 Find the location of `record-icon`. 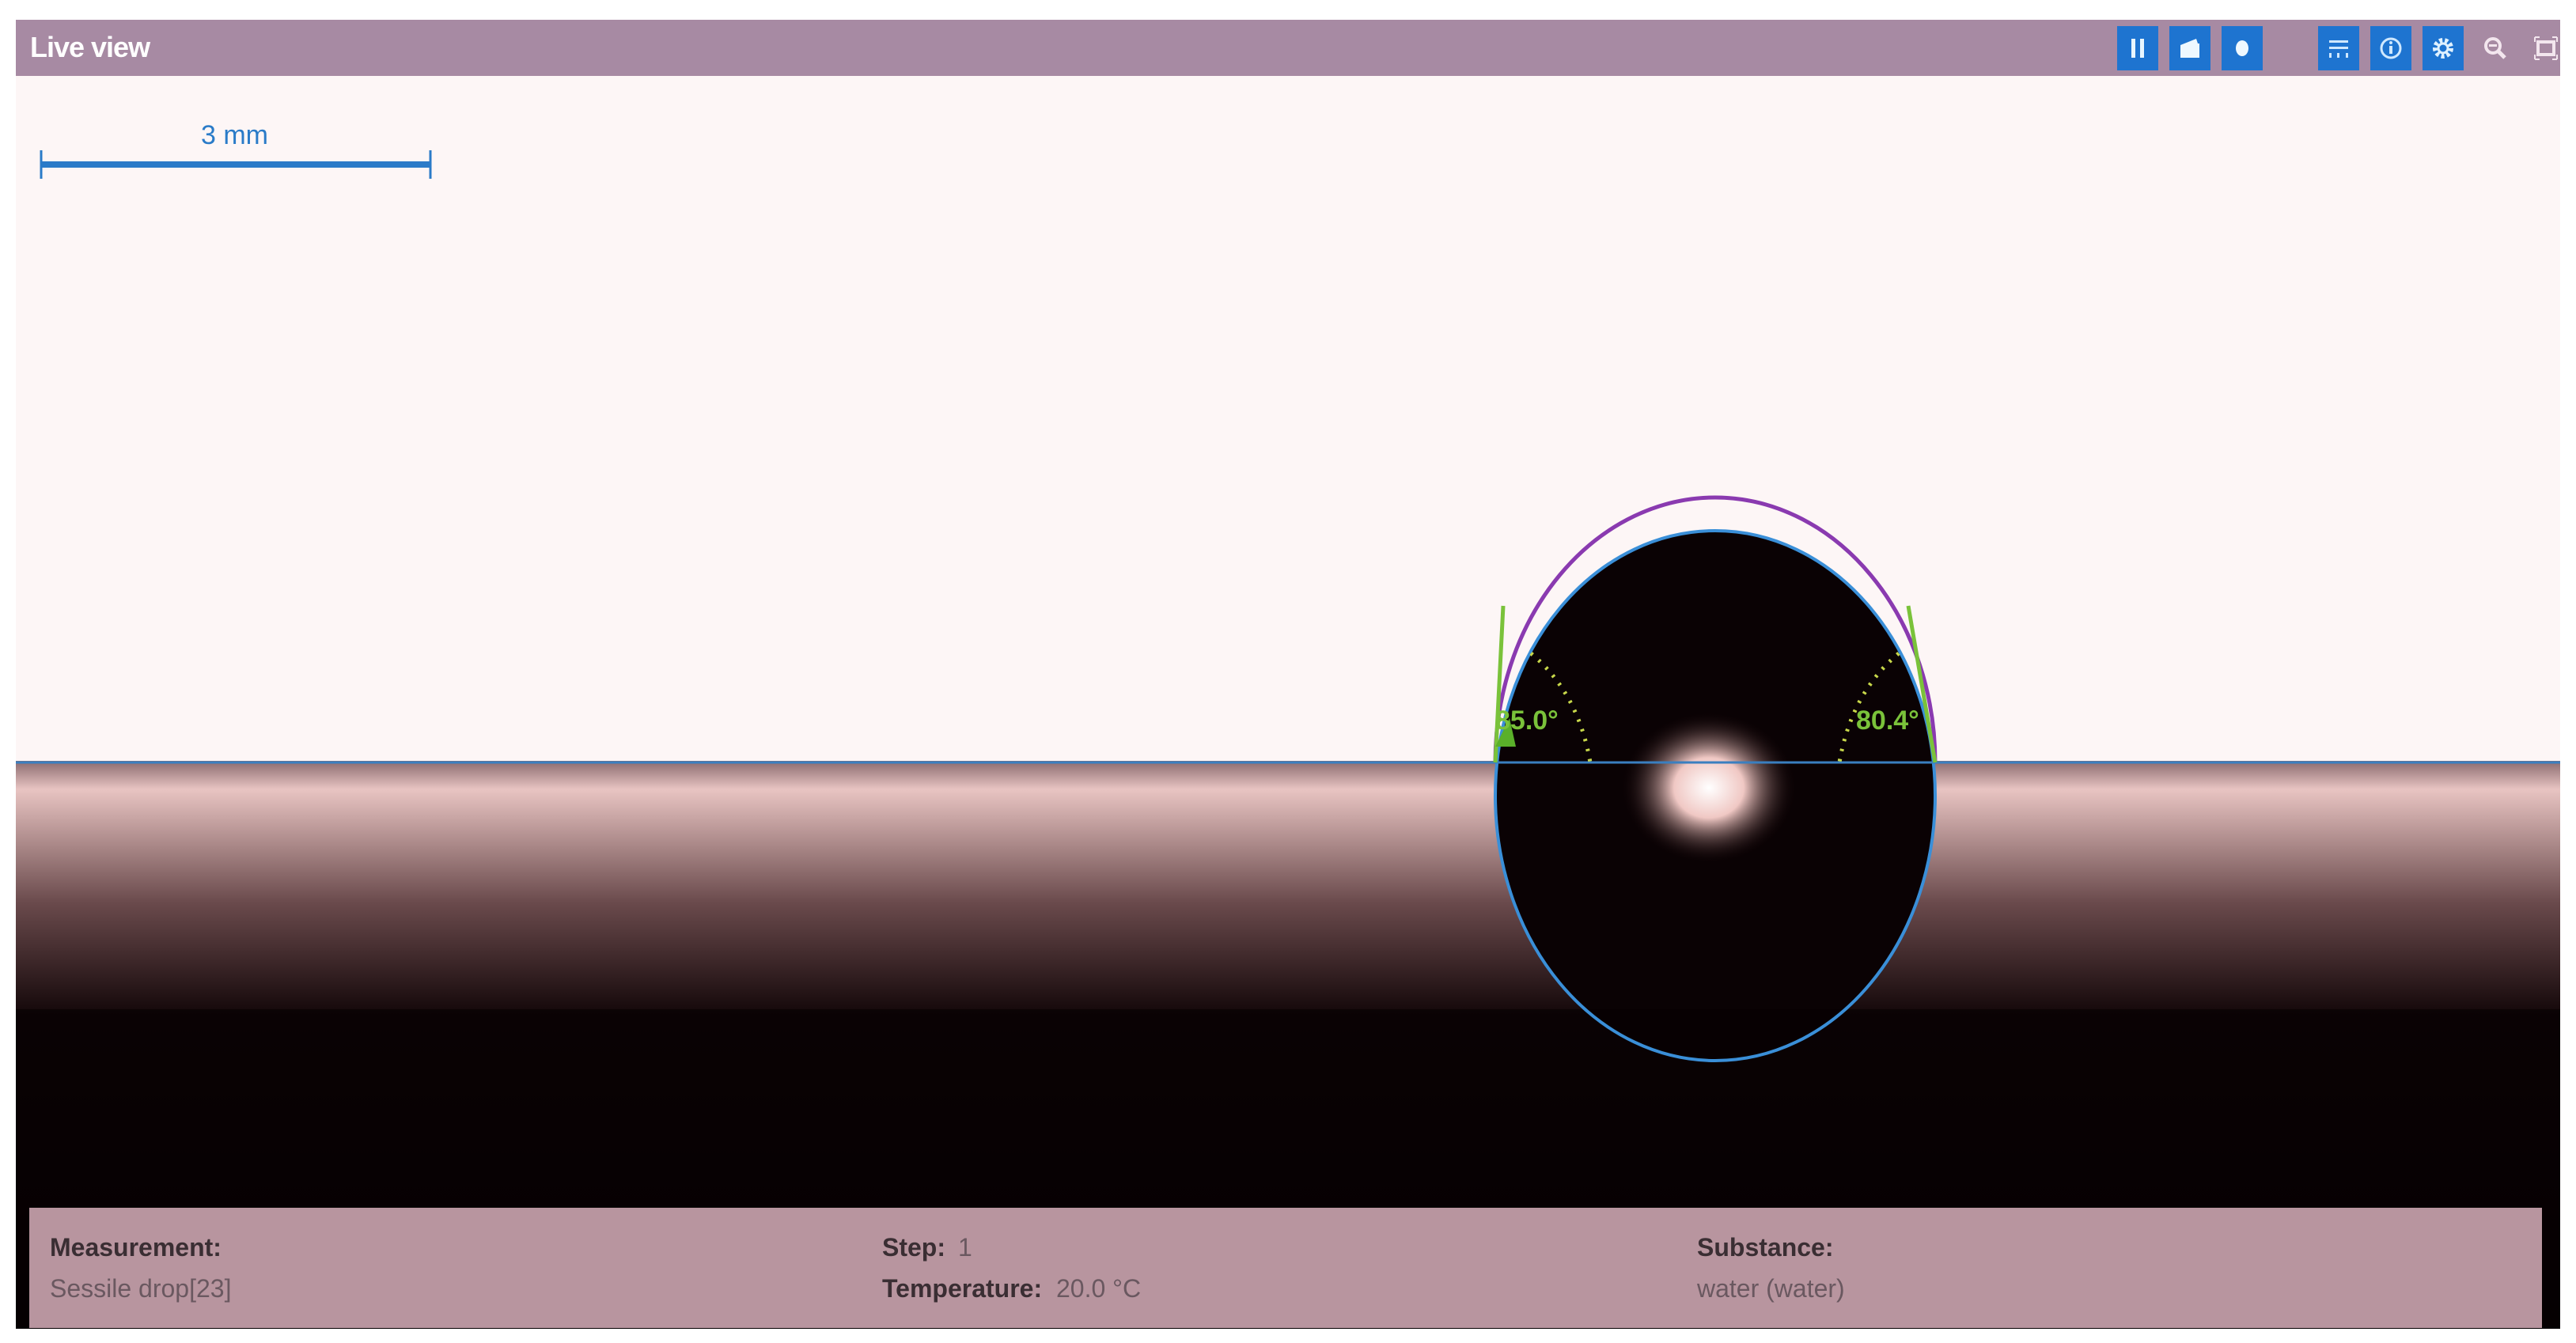

record-icon is located at coordinates (2242, 48).